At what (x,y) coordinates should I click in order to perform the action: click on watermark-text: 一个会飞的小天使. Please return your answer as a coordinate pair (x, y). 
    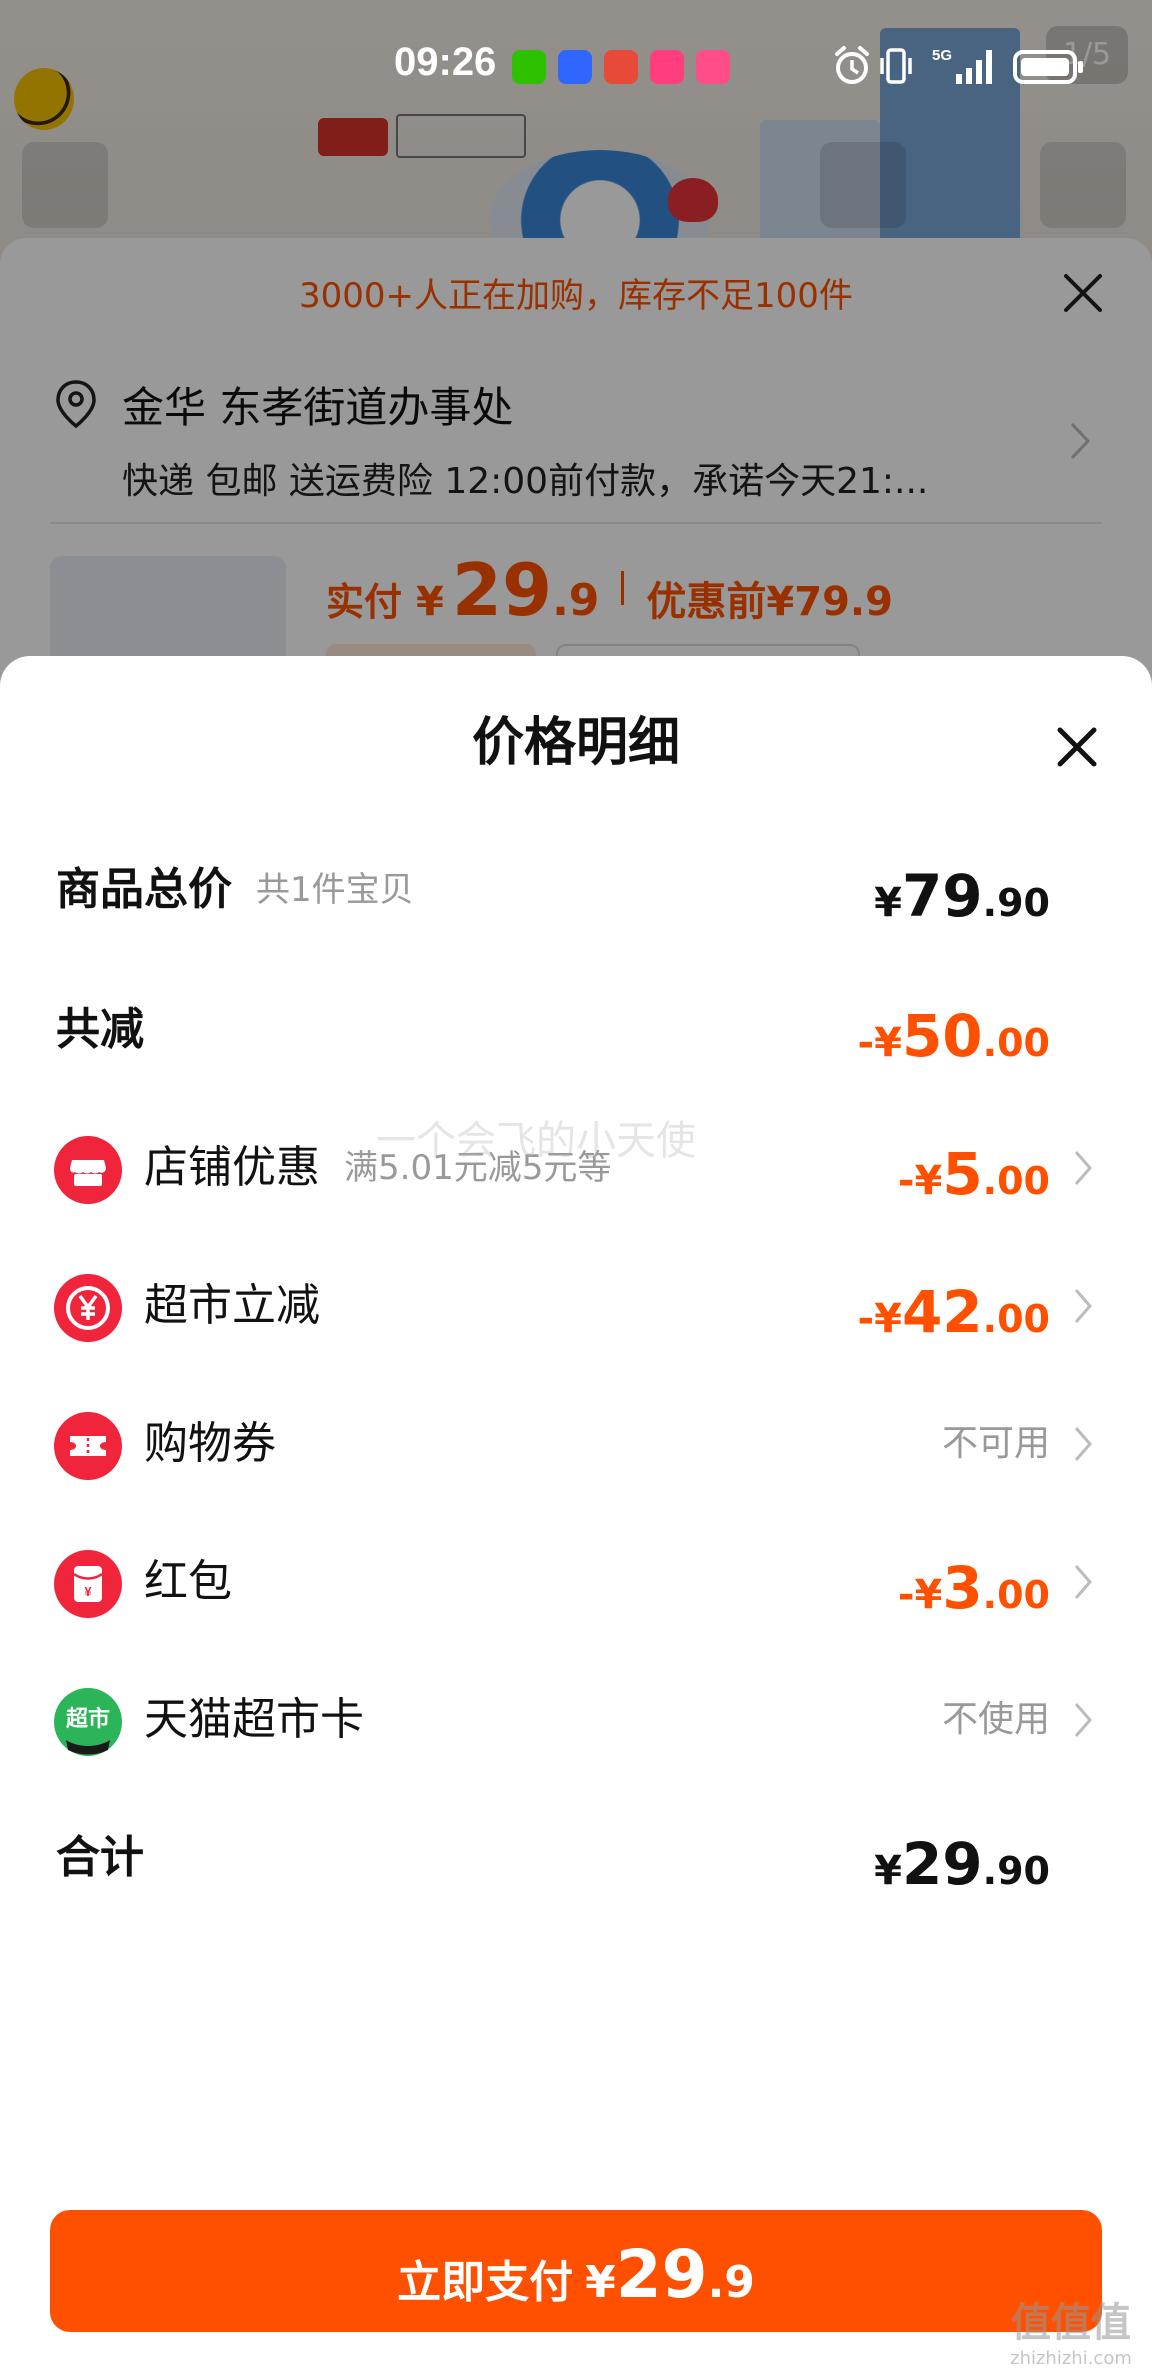
    Looking at the image, I should click on (536, 1141).